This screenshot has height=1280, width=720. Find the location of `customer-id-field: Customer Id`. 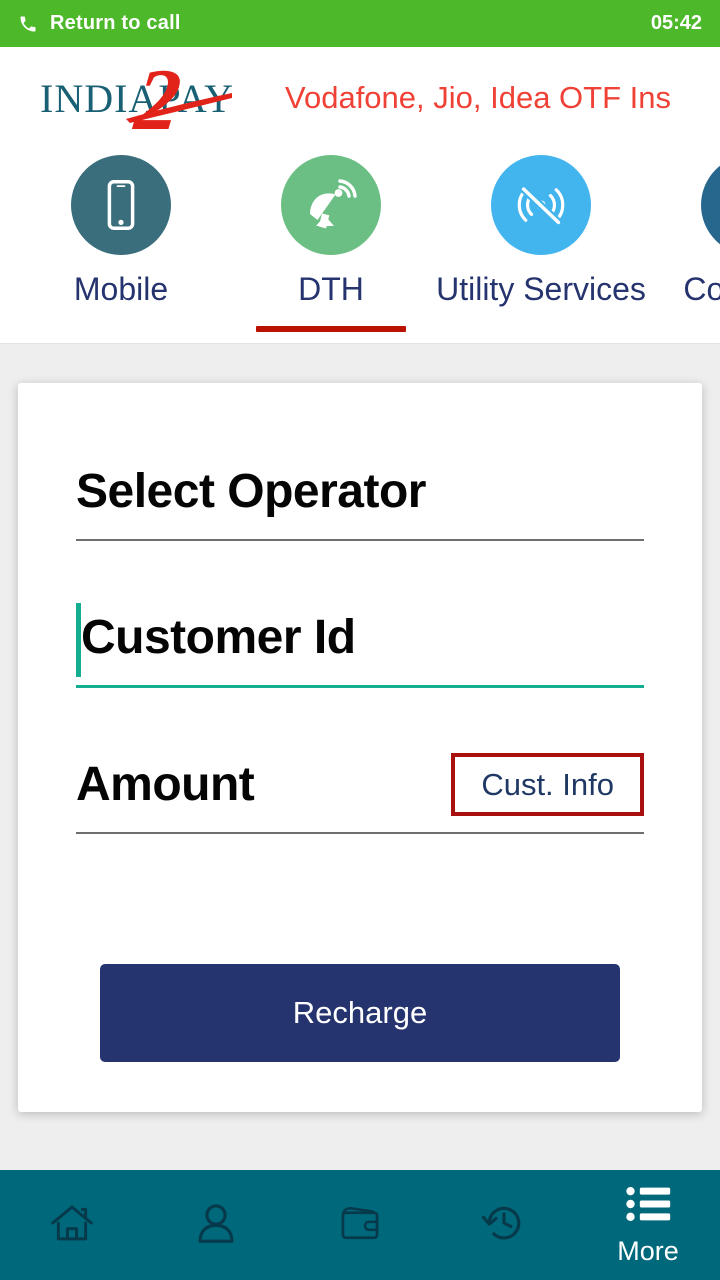

customer-id-field: Customer Id is located at coordinates (360, 638).